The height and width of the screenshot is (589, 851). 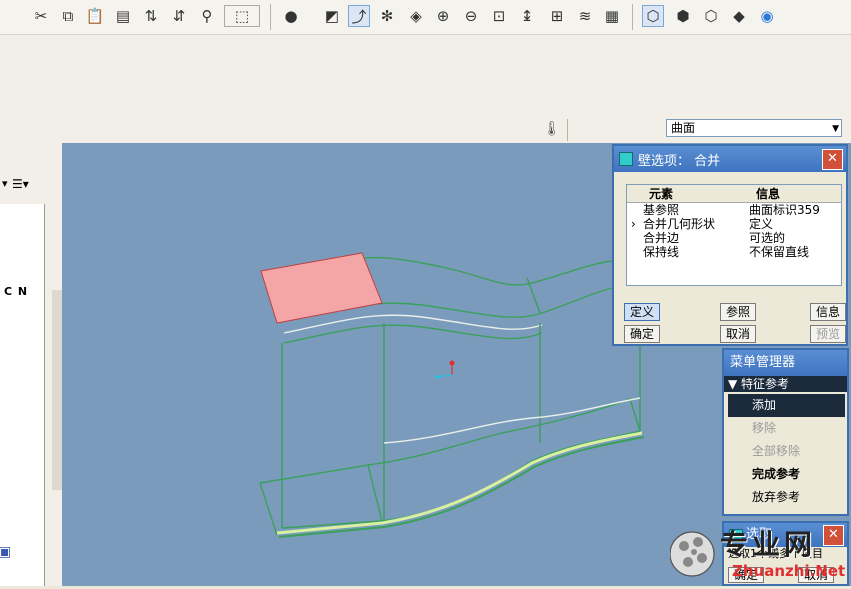 I want to click on sash-handle, so click(x=57, y=390).